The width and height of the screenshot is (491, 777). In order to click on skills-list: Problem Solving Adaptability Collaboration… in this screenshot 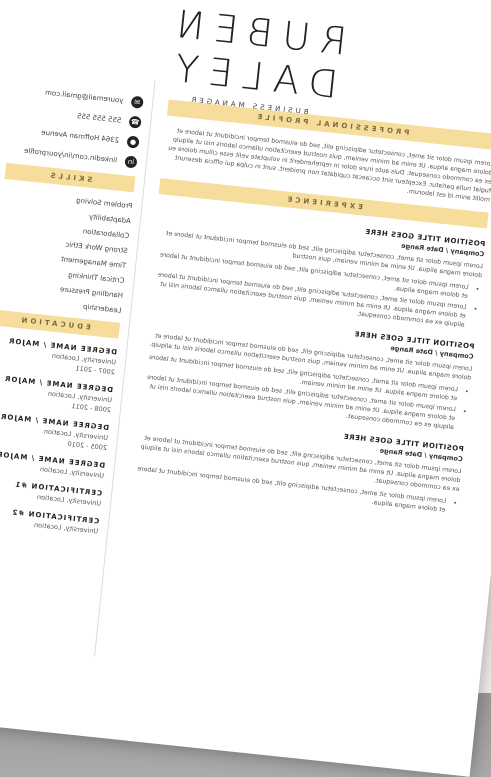, I will do `click(66, 251)`.